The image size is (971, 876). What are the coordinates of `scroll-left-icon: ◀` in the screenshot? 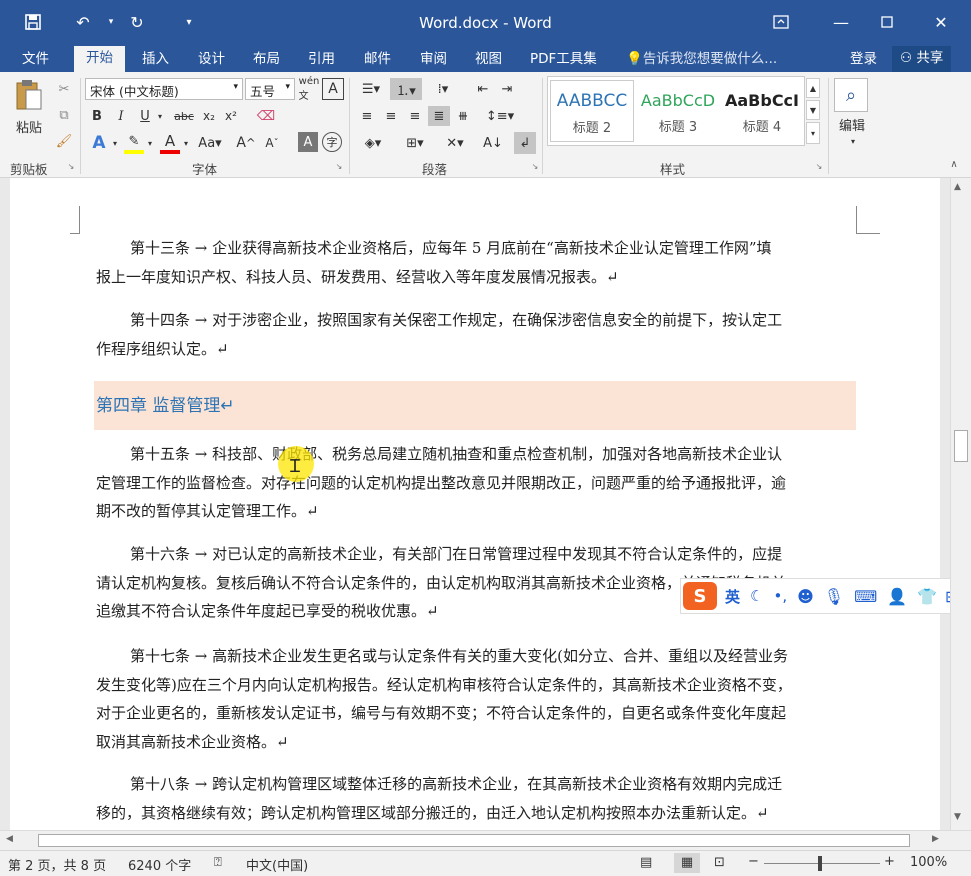 It's located at (9, 839).